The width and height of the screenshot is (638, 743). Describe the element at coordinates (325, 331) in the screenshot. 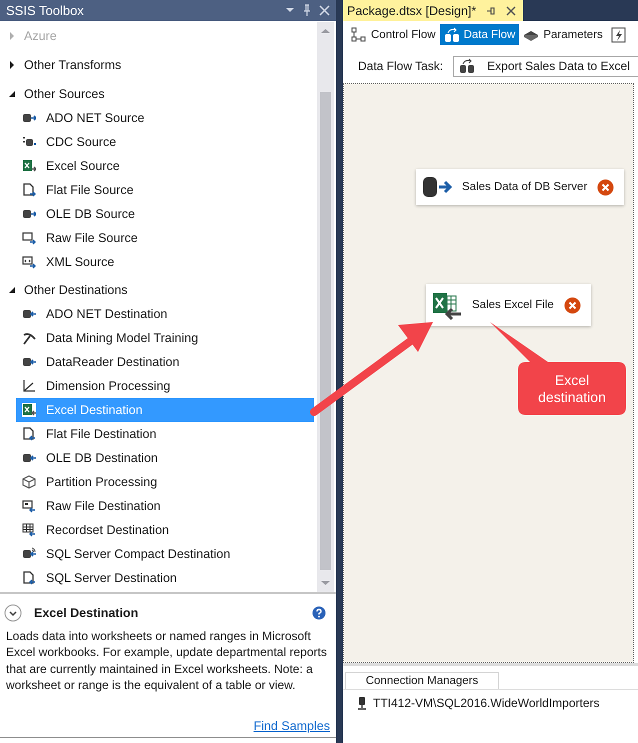

I see `scrollbar-thumb` at that location.